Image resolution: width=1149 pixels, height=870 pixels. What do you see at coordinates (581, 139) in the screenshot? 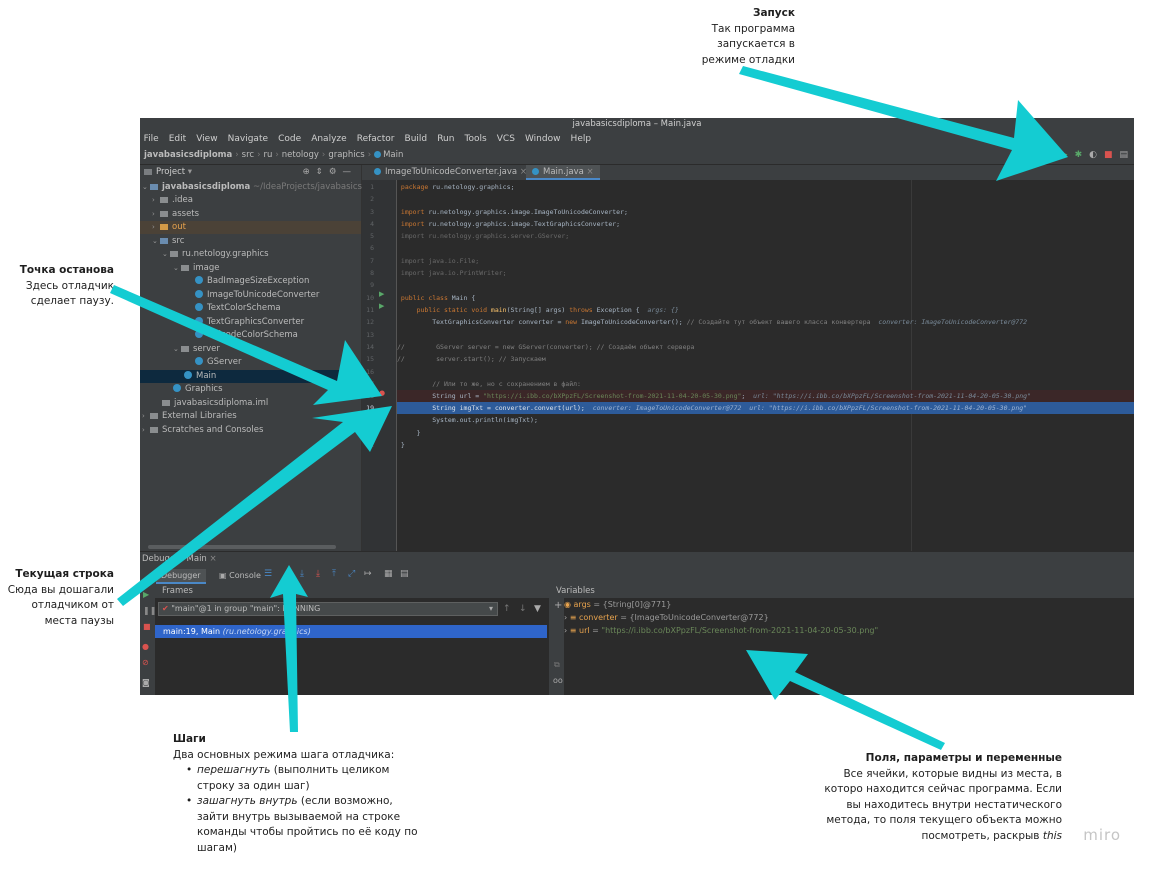
I see `menu-help: Help` at bounding box center [581, 139].